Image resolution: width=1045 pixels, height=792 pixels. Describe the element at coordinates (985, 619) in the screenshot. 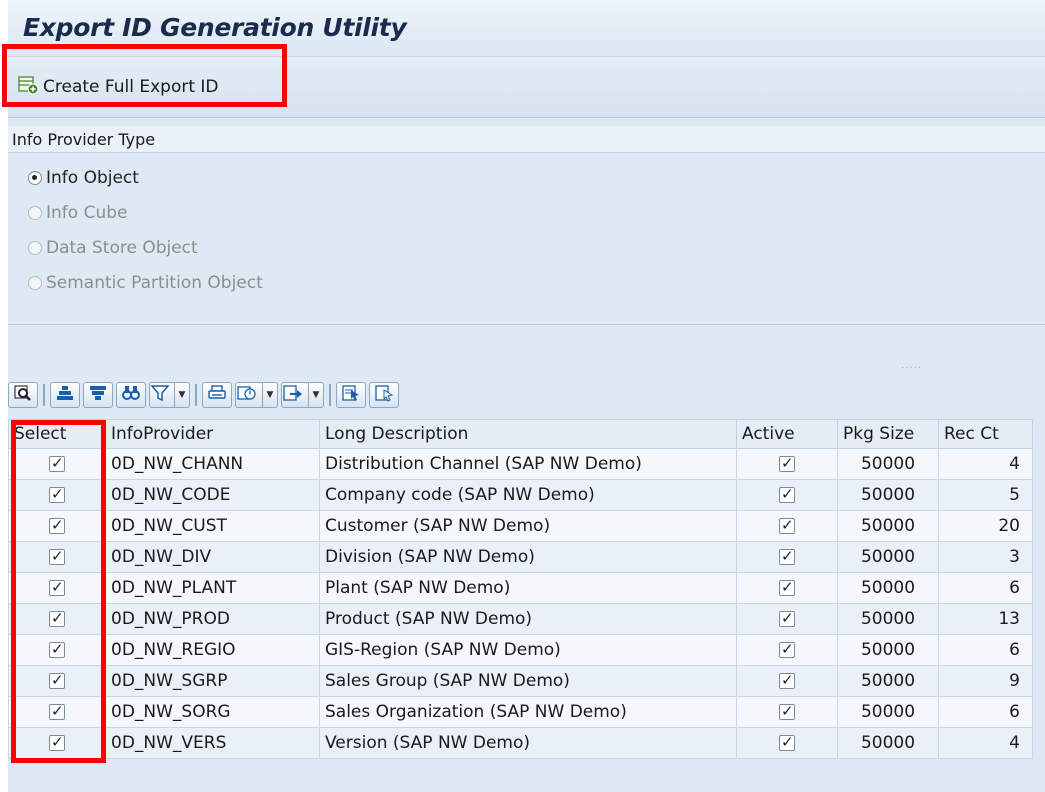

I see `rec-ct-cell: 13` at that location.